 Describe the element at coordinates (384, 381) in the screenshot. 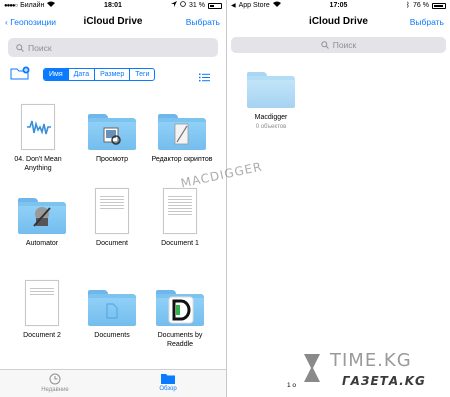

I see `gazeta-kg-label: ГАЗЕТА.KG` at that location.